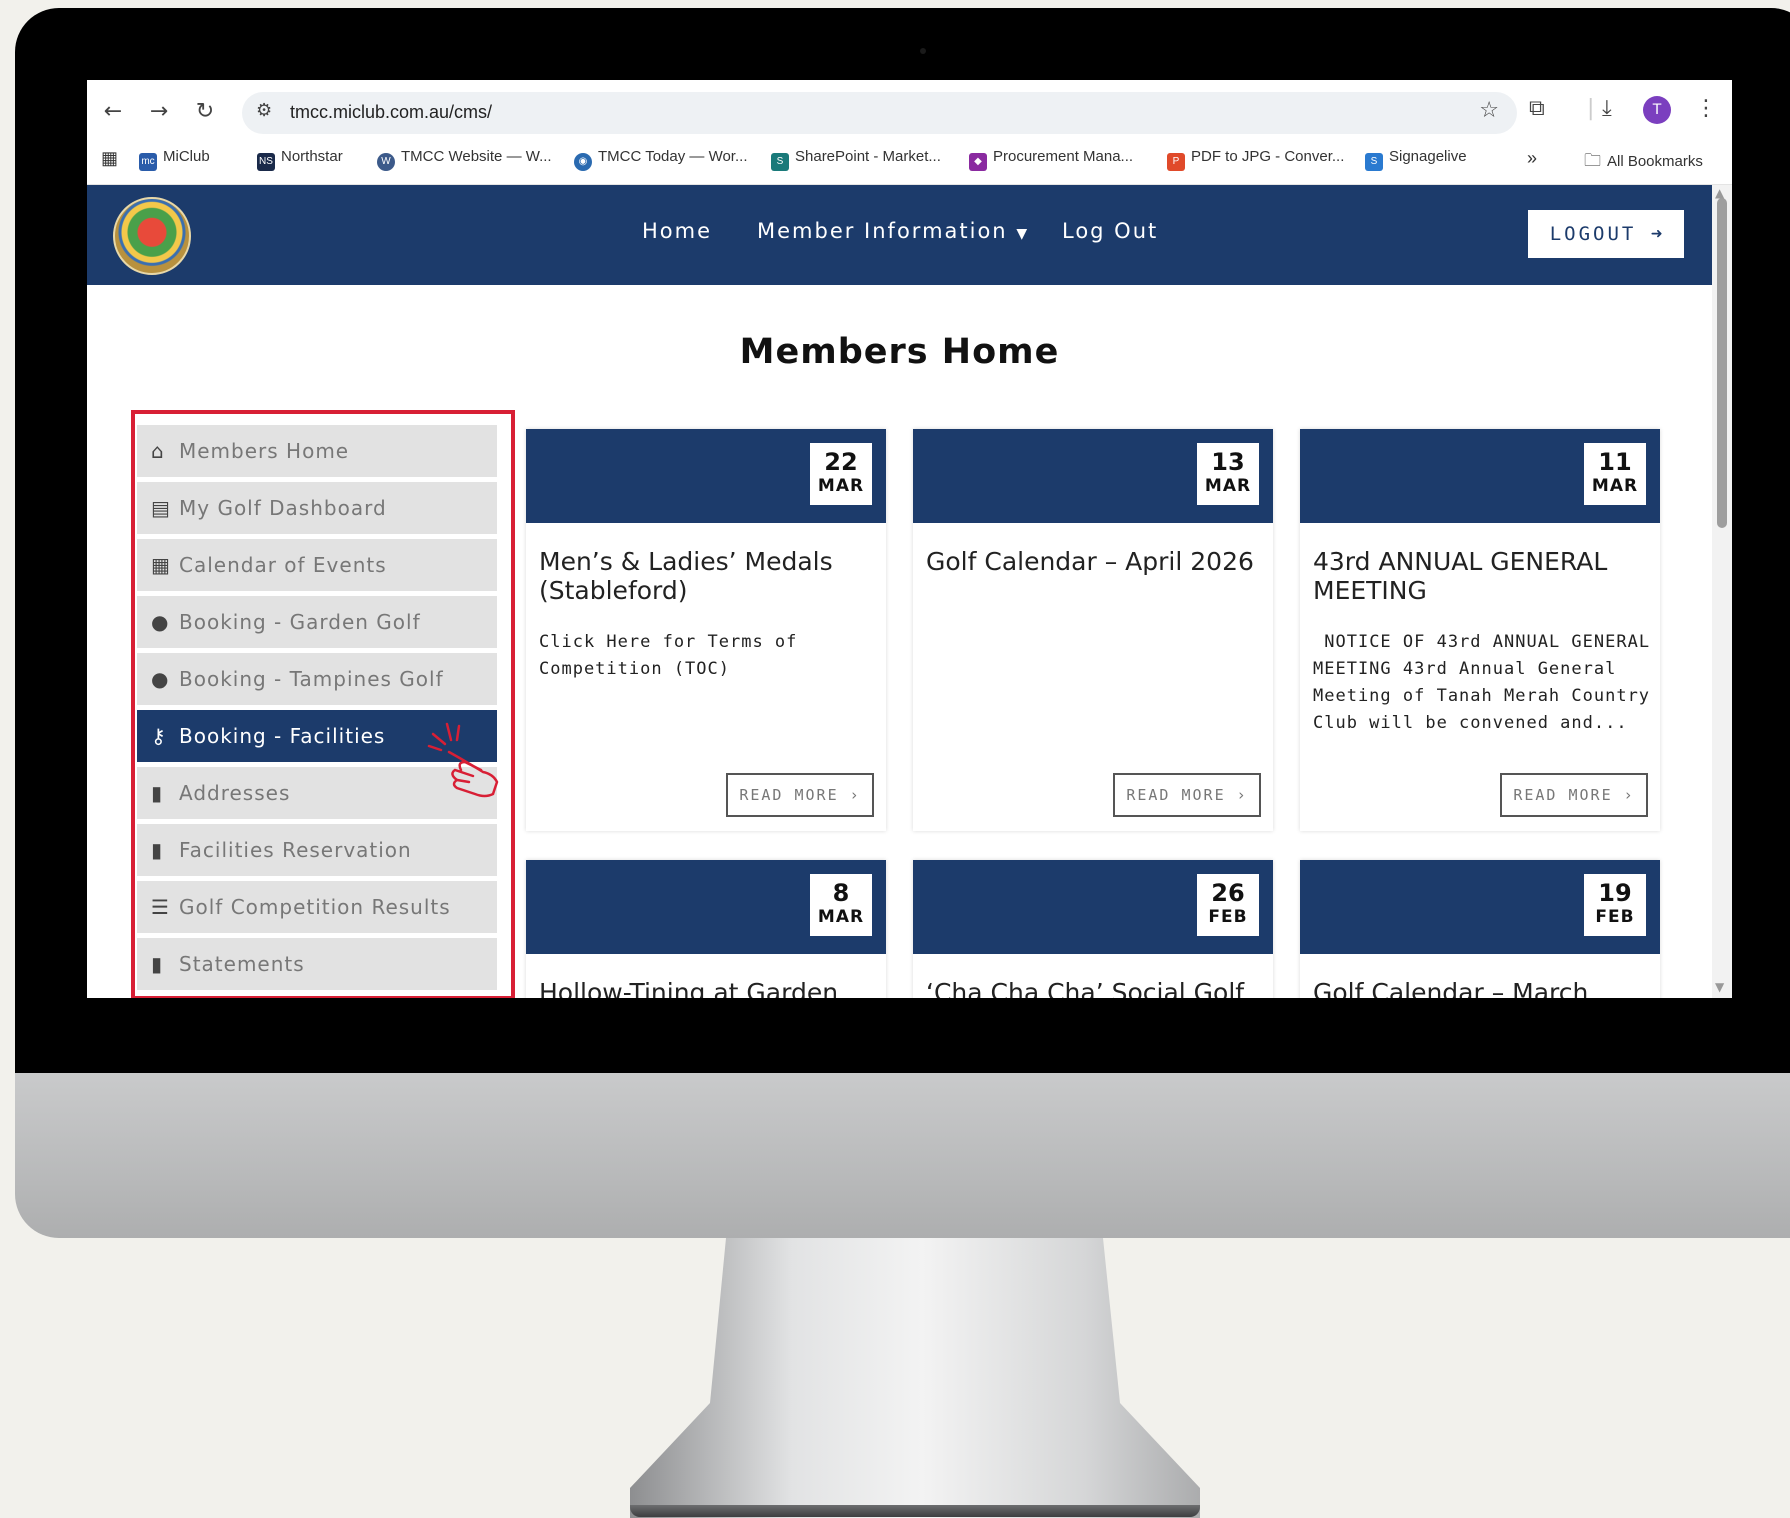 Image resolution: width=1790 pixels, height=1518 pixels. What do you see at coordinates (882, 231) in the screenshot?
I see `nav-member-information-label: Member Information` at bounding box center [882, 231].